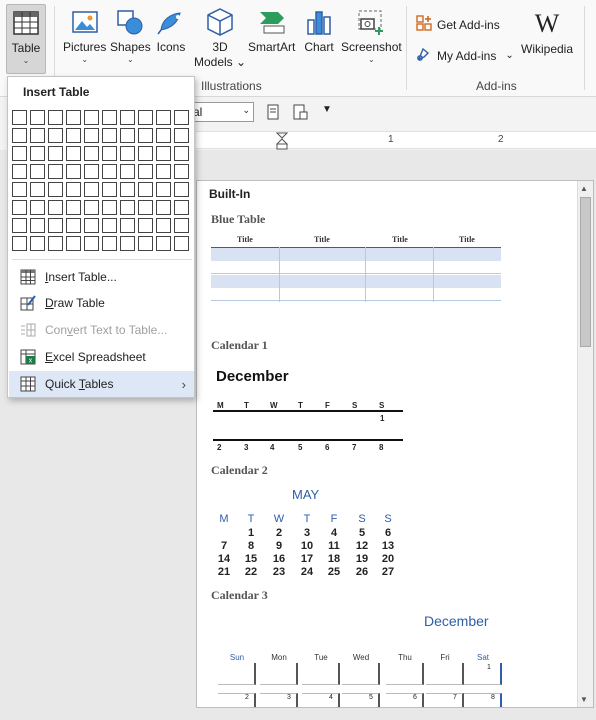 This screenshot has height=720, width=596. What do you see at coordinates (396, 140) in the screenshot?
I see `horizontal-ruler: 1 2` at bounding box center [396, 140].